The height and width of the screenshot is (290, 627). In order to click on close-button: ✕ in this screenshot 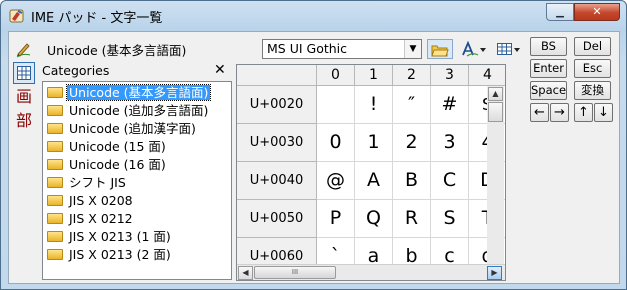, I will do `click(597, 12)`.